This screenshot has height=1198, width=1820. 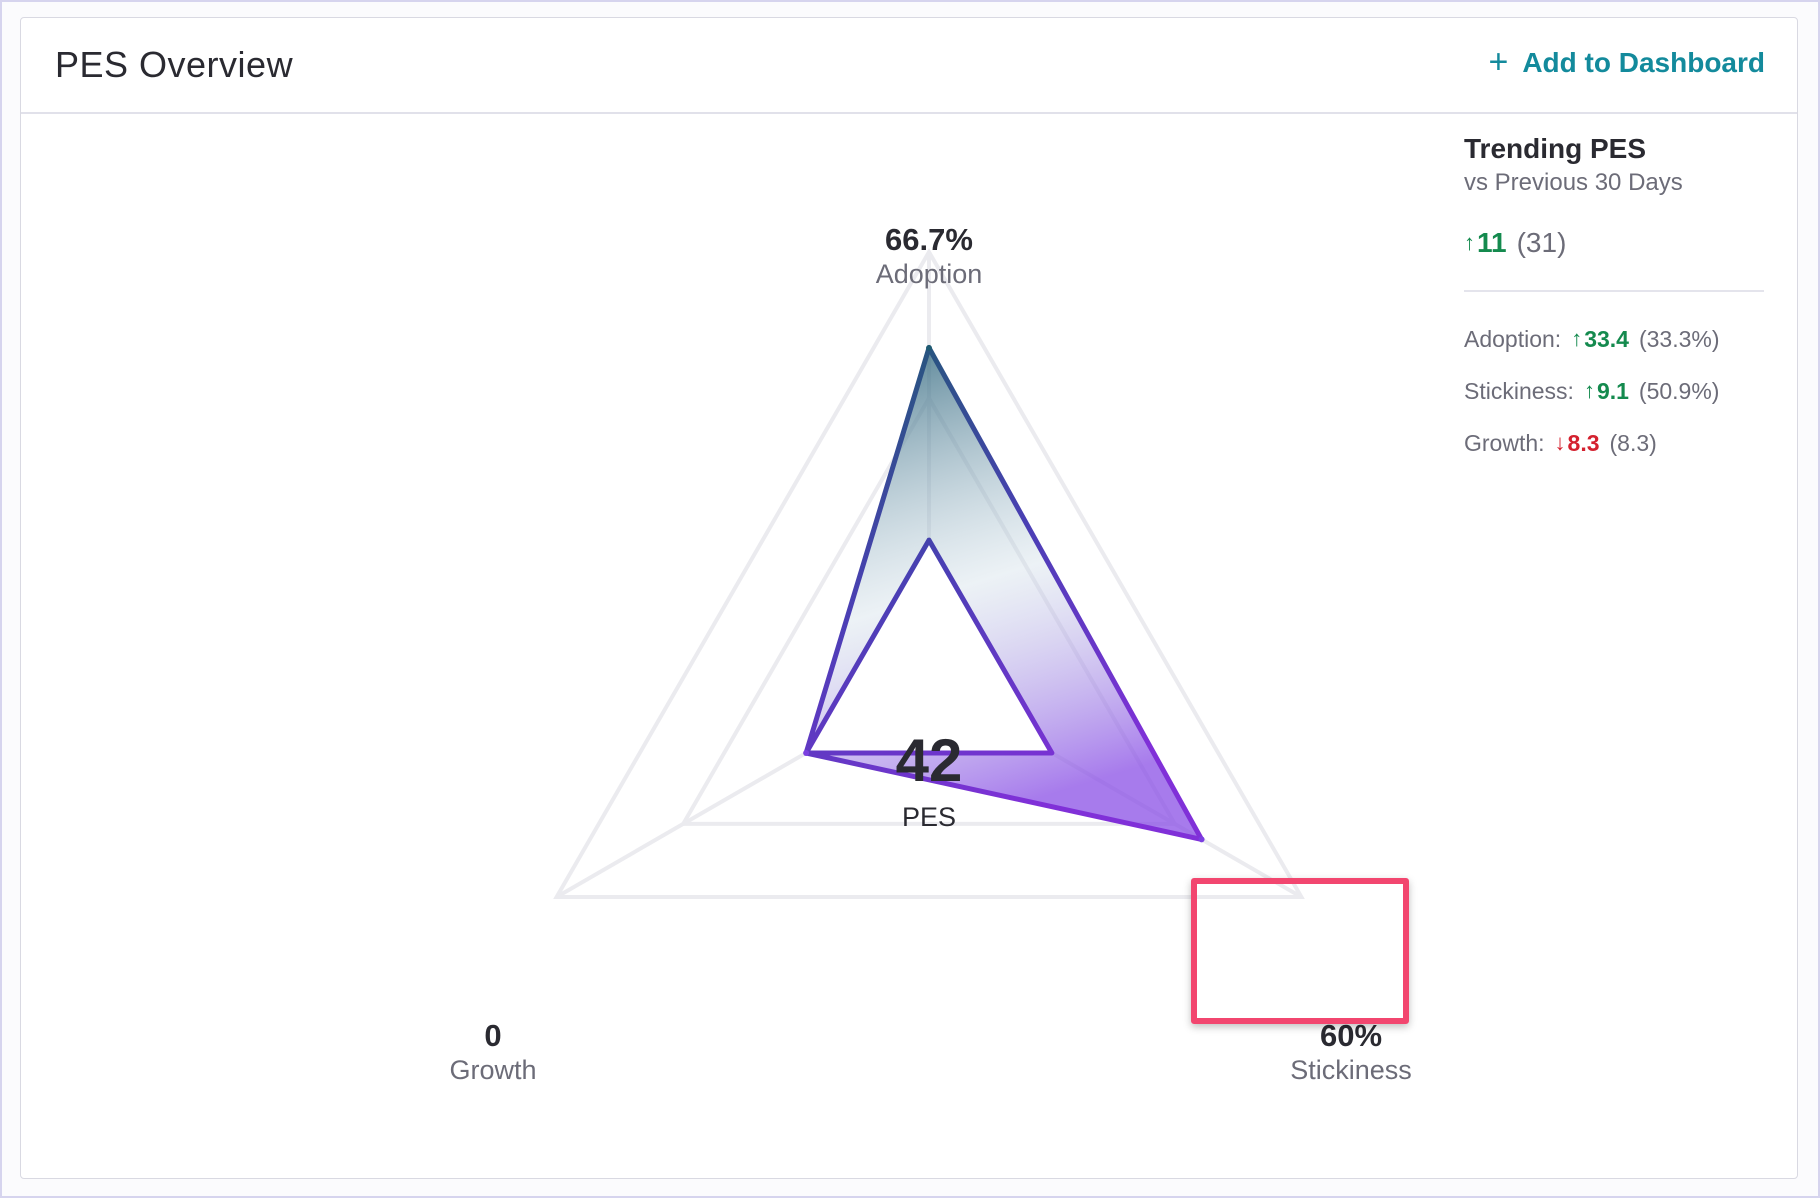 What do you see at coordinates (1606, 339) in the screenshot?
I see `metric-delta: 33.4` at bounding box center [1606, 339].